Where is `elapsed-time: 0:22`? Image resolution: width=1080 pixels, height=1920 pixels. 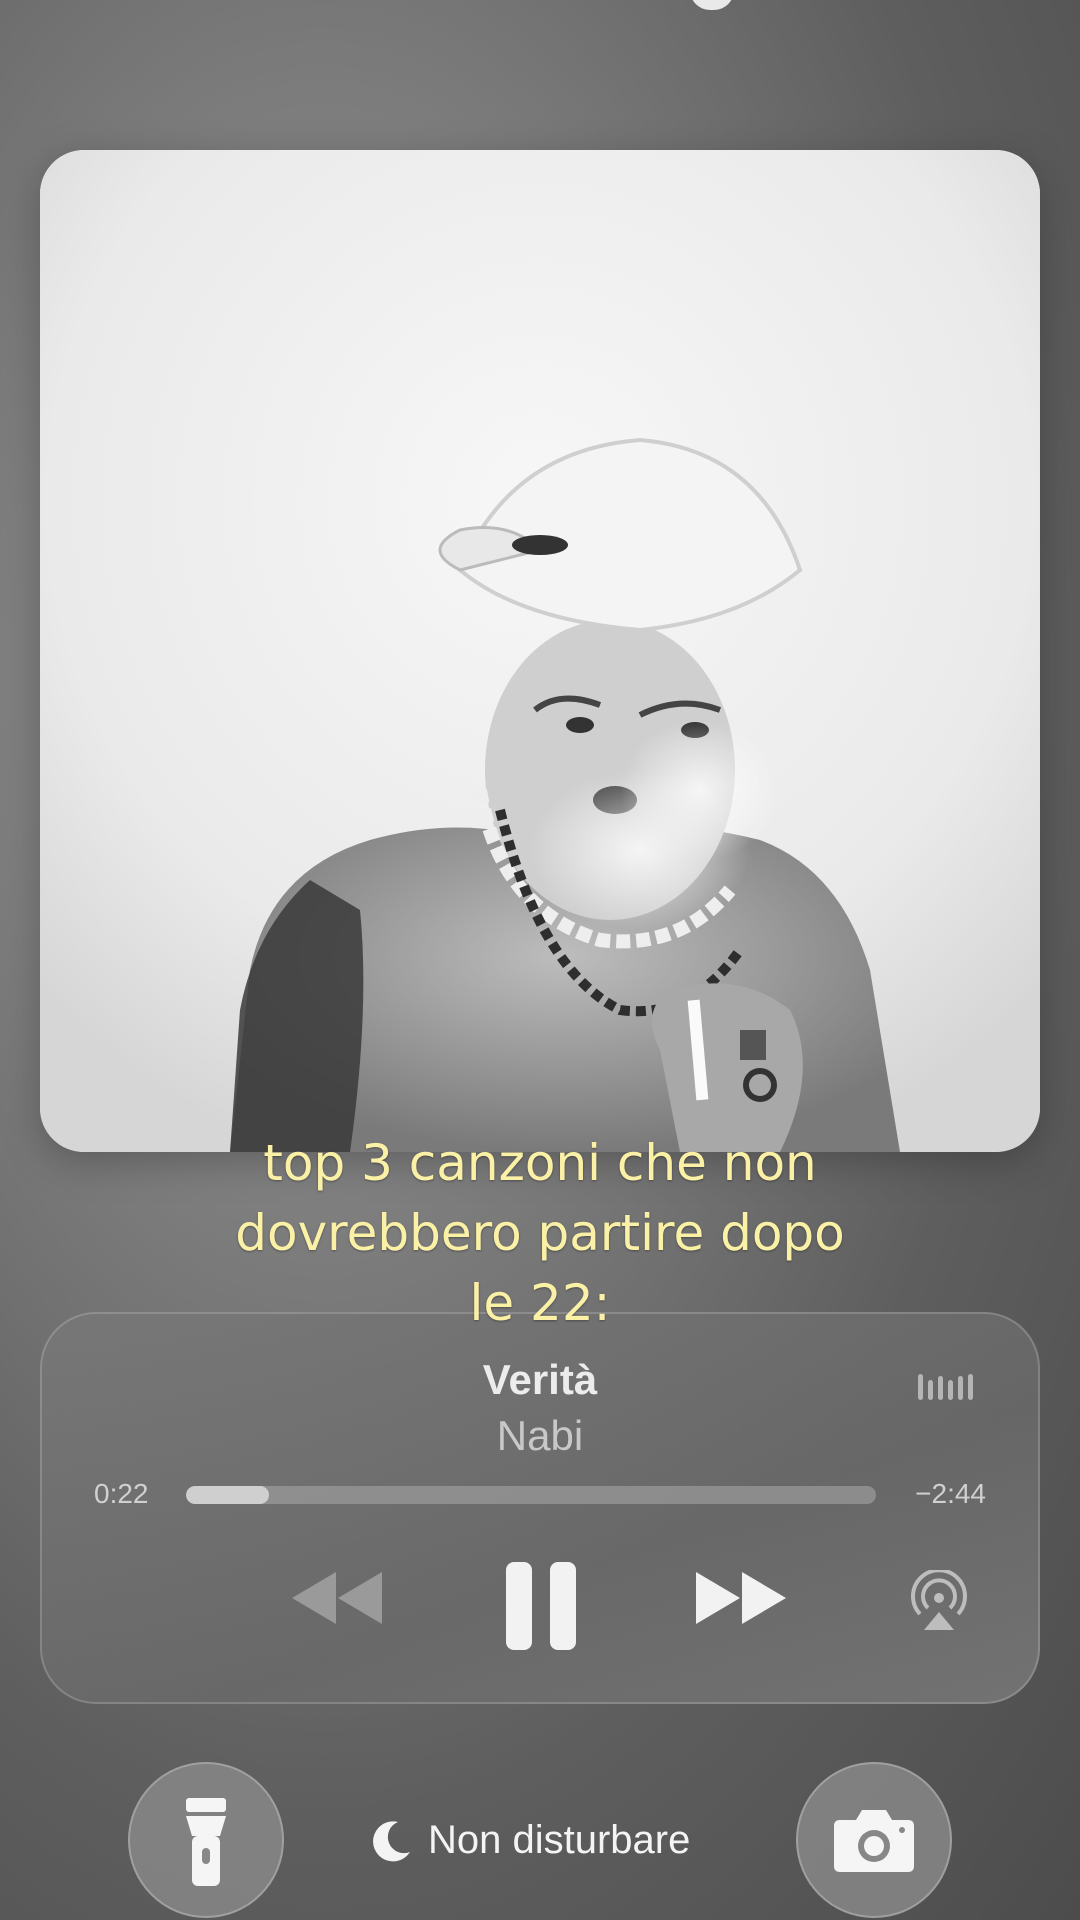
elapsed-time: 0:22 is located at coordinates (121, 1493).